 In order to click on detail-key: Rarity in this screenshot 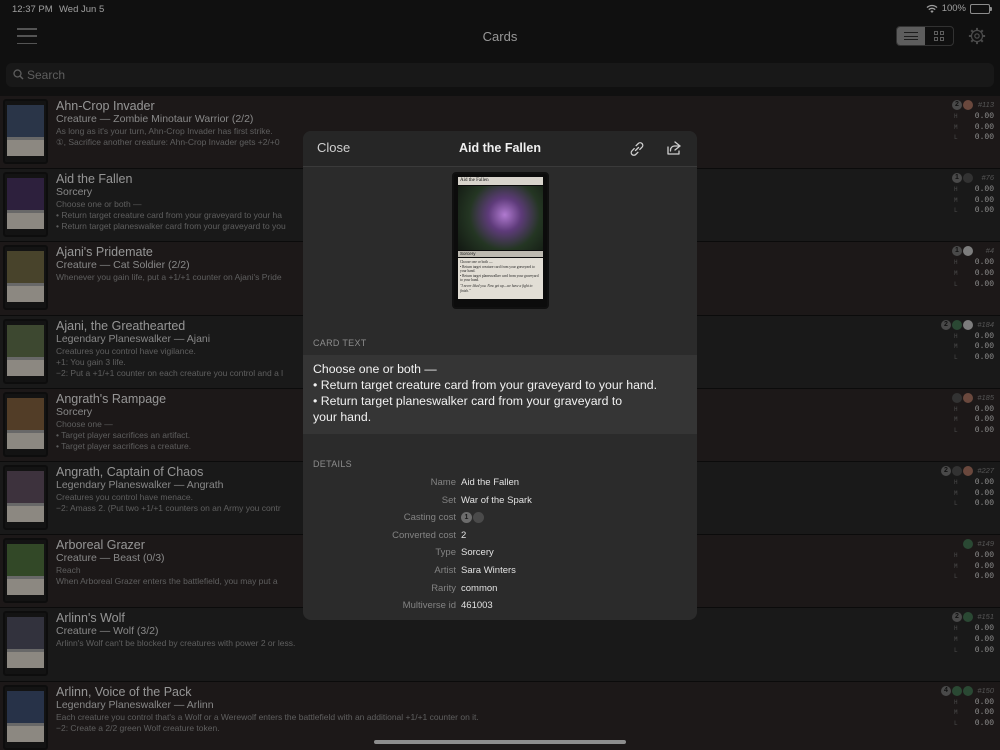, I will do `click(443, 588)`.